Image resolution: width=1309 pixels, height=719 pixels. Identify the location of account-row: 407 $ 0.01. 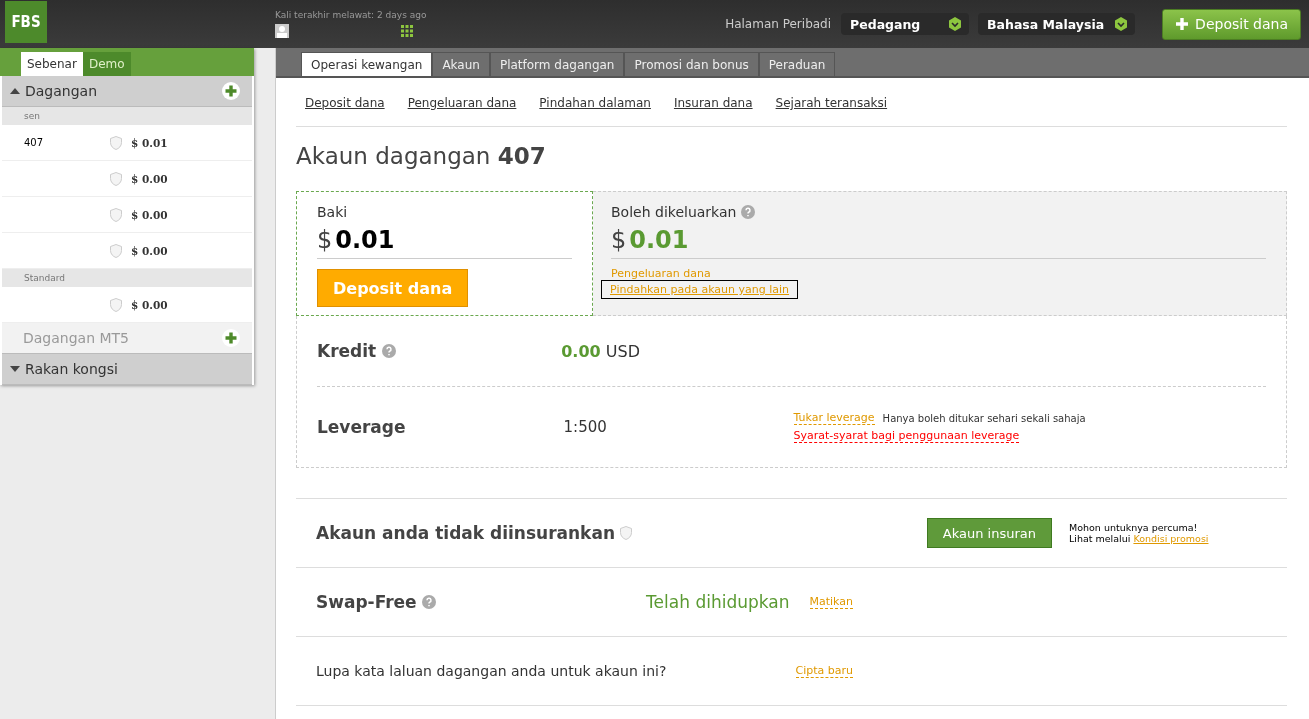
(127, 143).